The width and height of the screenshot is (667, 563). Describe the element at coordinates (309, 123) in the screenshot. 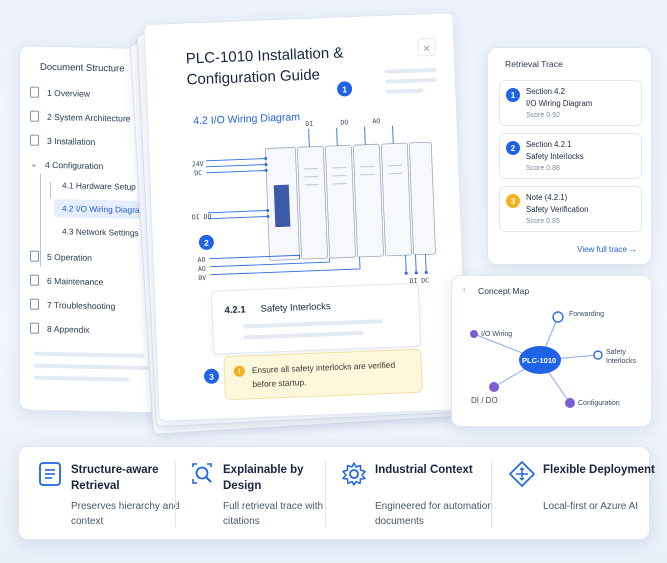

I see `wire-label-top-di: DI` at that location.